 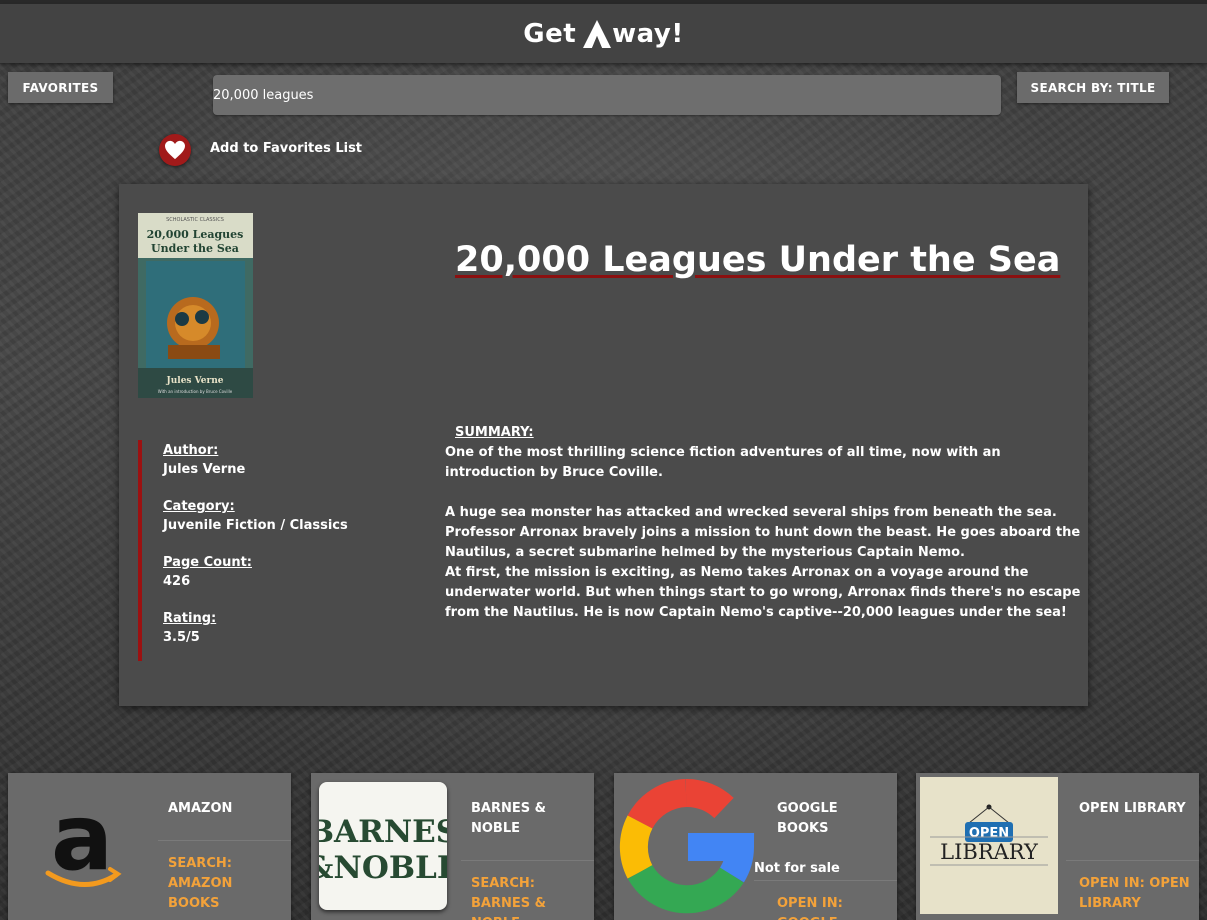 I want to click on store-name: AMAZON, so click(x=200, y=808).